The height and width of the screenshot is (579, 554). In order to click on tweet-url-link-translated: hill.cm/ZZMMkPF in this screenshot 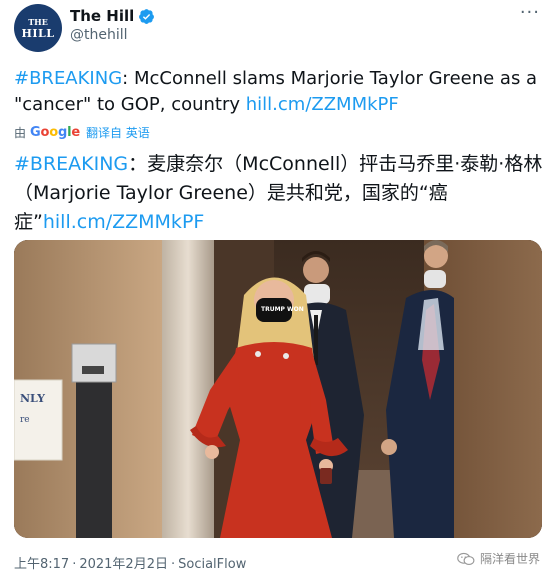, I will do `click(123, 222)`.